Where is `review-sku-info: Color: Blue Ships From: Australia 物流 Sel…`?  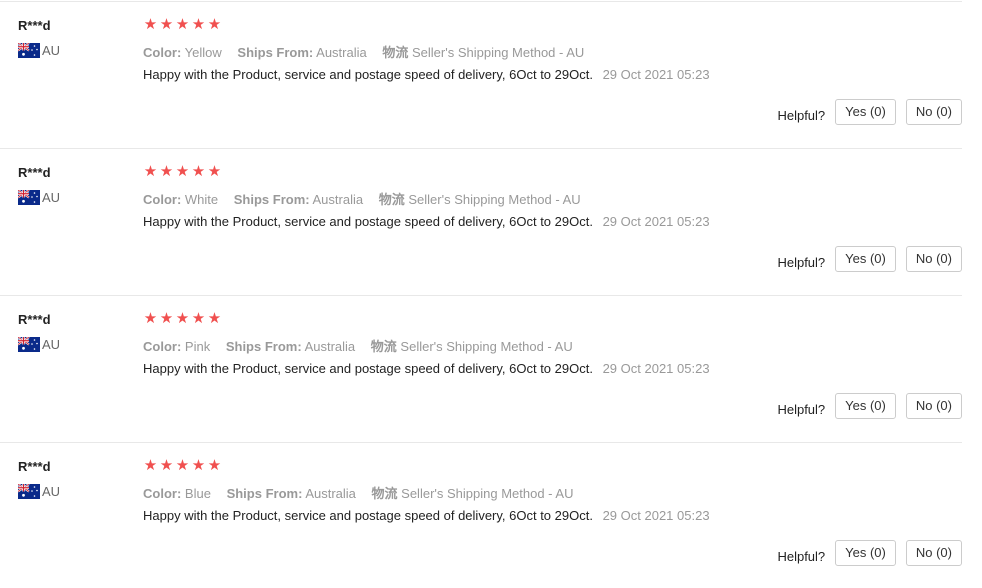
review-sku-info: Color: Blue Ships From: Australia 物流 Sel… is located at coordinates (364, 492).